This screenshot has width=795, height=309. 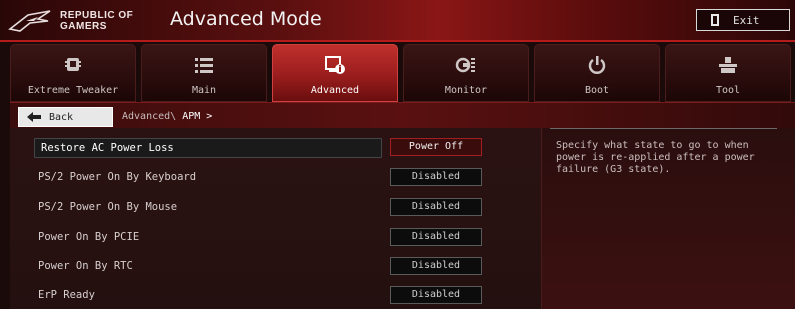 I want to click on tool-icon, so click(x=728, y=65).